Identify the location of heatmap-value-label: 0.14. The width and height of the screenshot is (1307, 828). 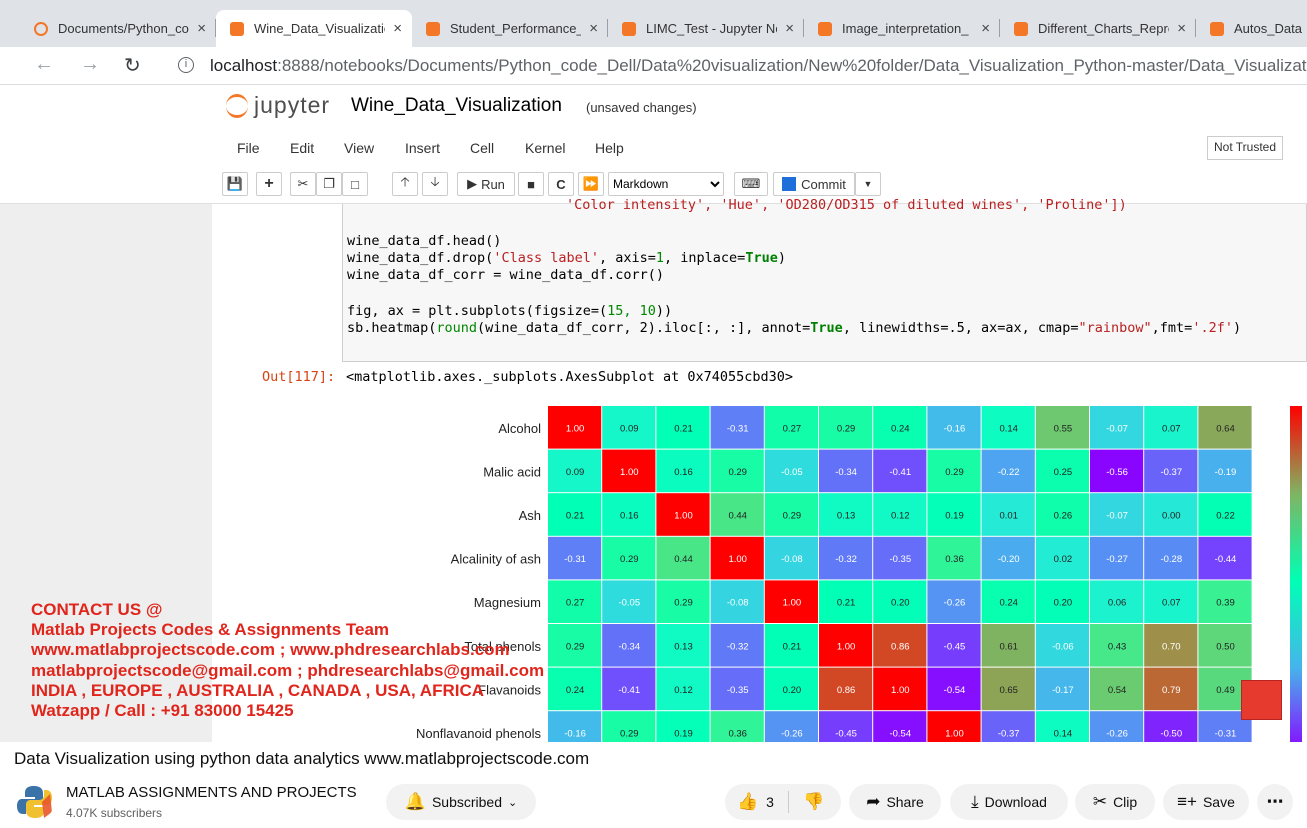
(1008, 428).